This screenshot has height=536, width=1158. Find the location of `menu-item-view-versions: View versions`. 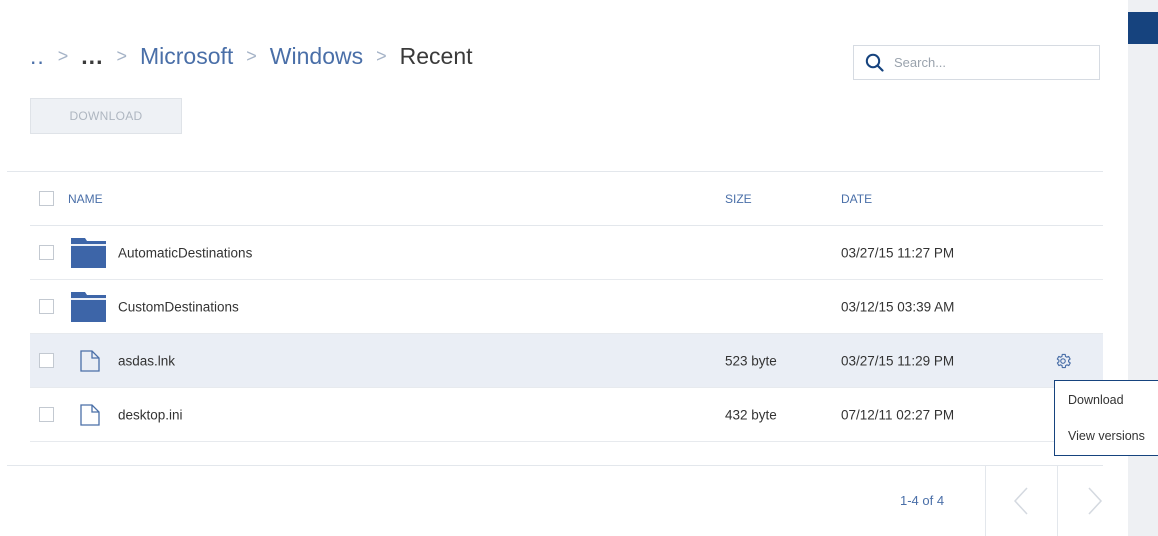

menu-item-view-versions: View versions is located at coordinates (1106, 436).